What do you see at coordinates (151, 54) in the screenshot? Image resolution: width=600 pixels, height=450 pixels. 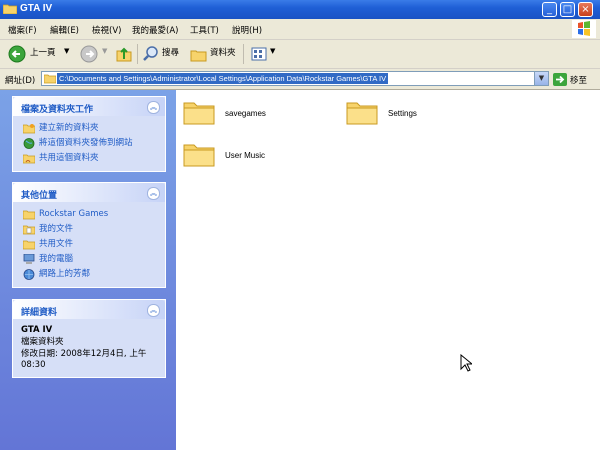 I see `search-icon` at bounding box center [151, 54].